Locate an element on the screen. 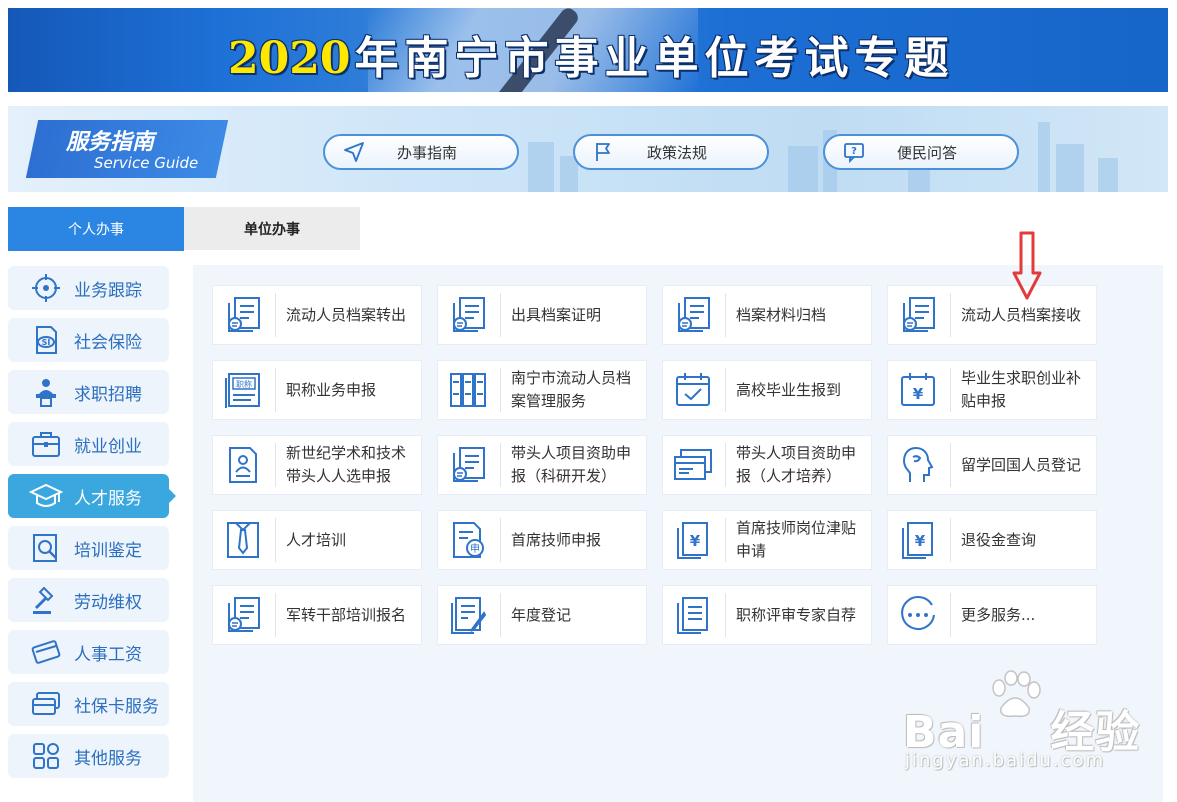  service-card: 流动人员档案转出 is located at coordinates (317, 315).